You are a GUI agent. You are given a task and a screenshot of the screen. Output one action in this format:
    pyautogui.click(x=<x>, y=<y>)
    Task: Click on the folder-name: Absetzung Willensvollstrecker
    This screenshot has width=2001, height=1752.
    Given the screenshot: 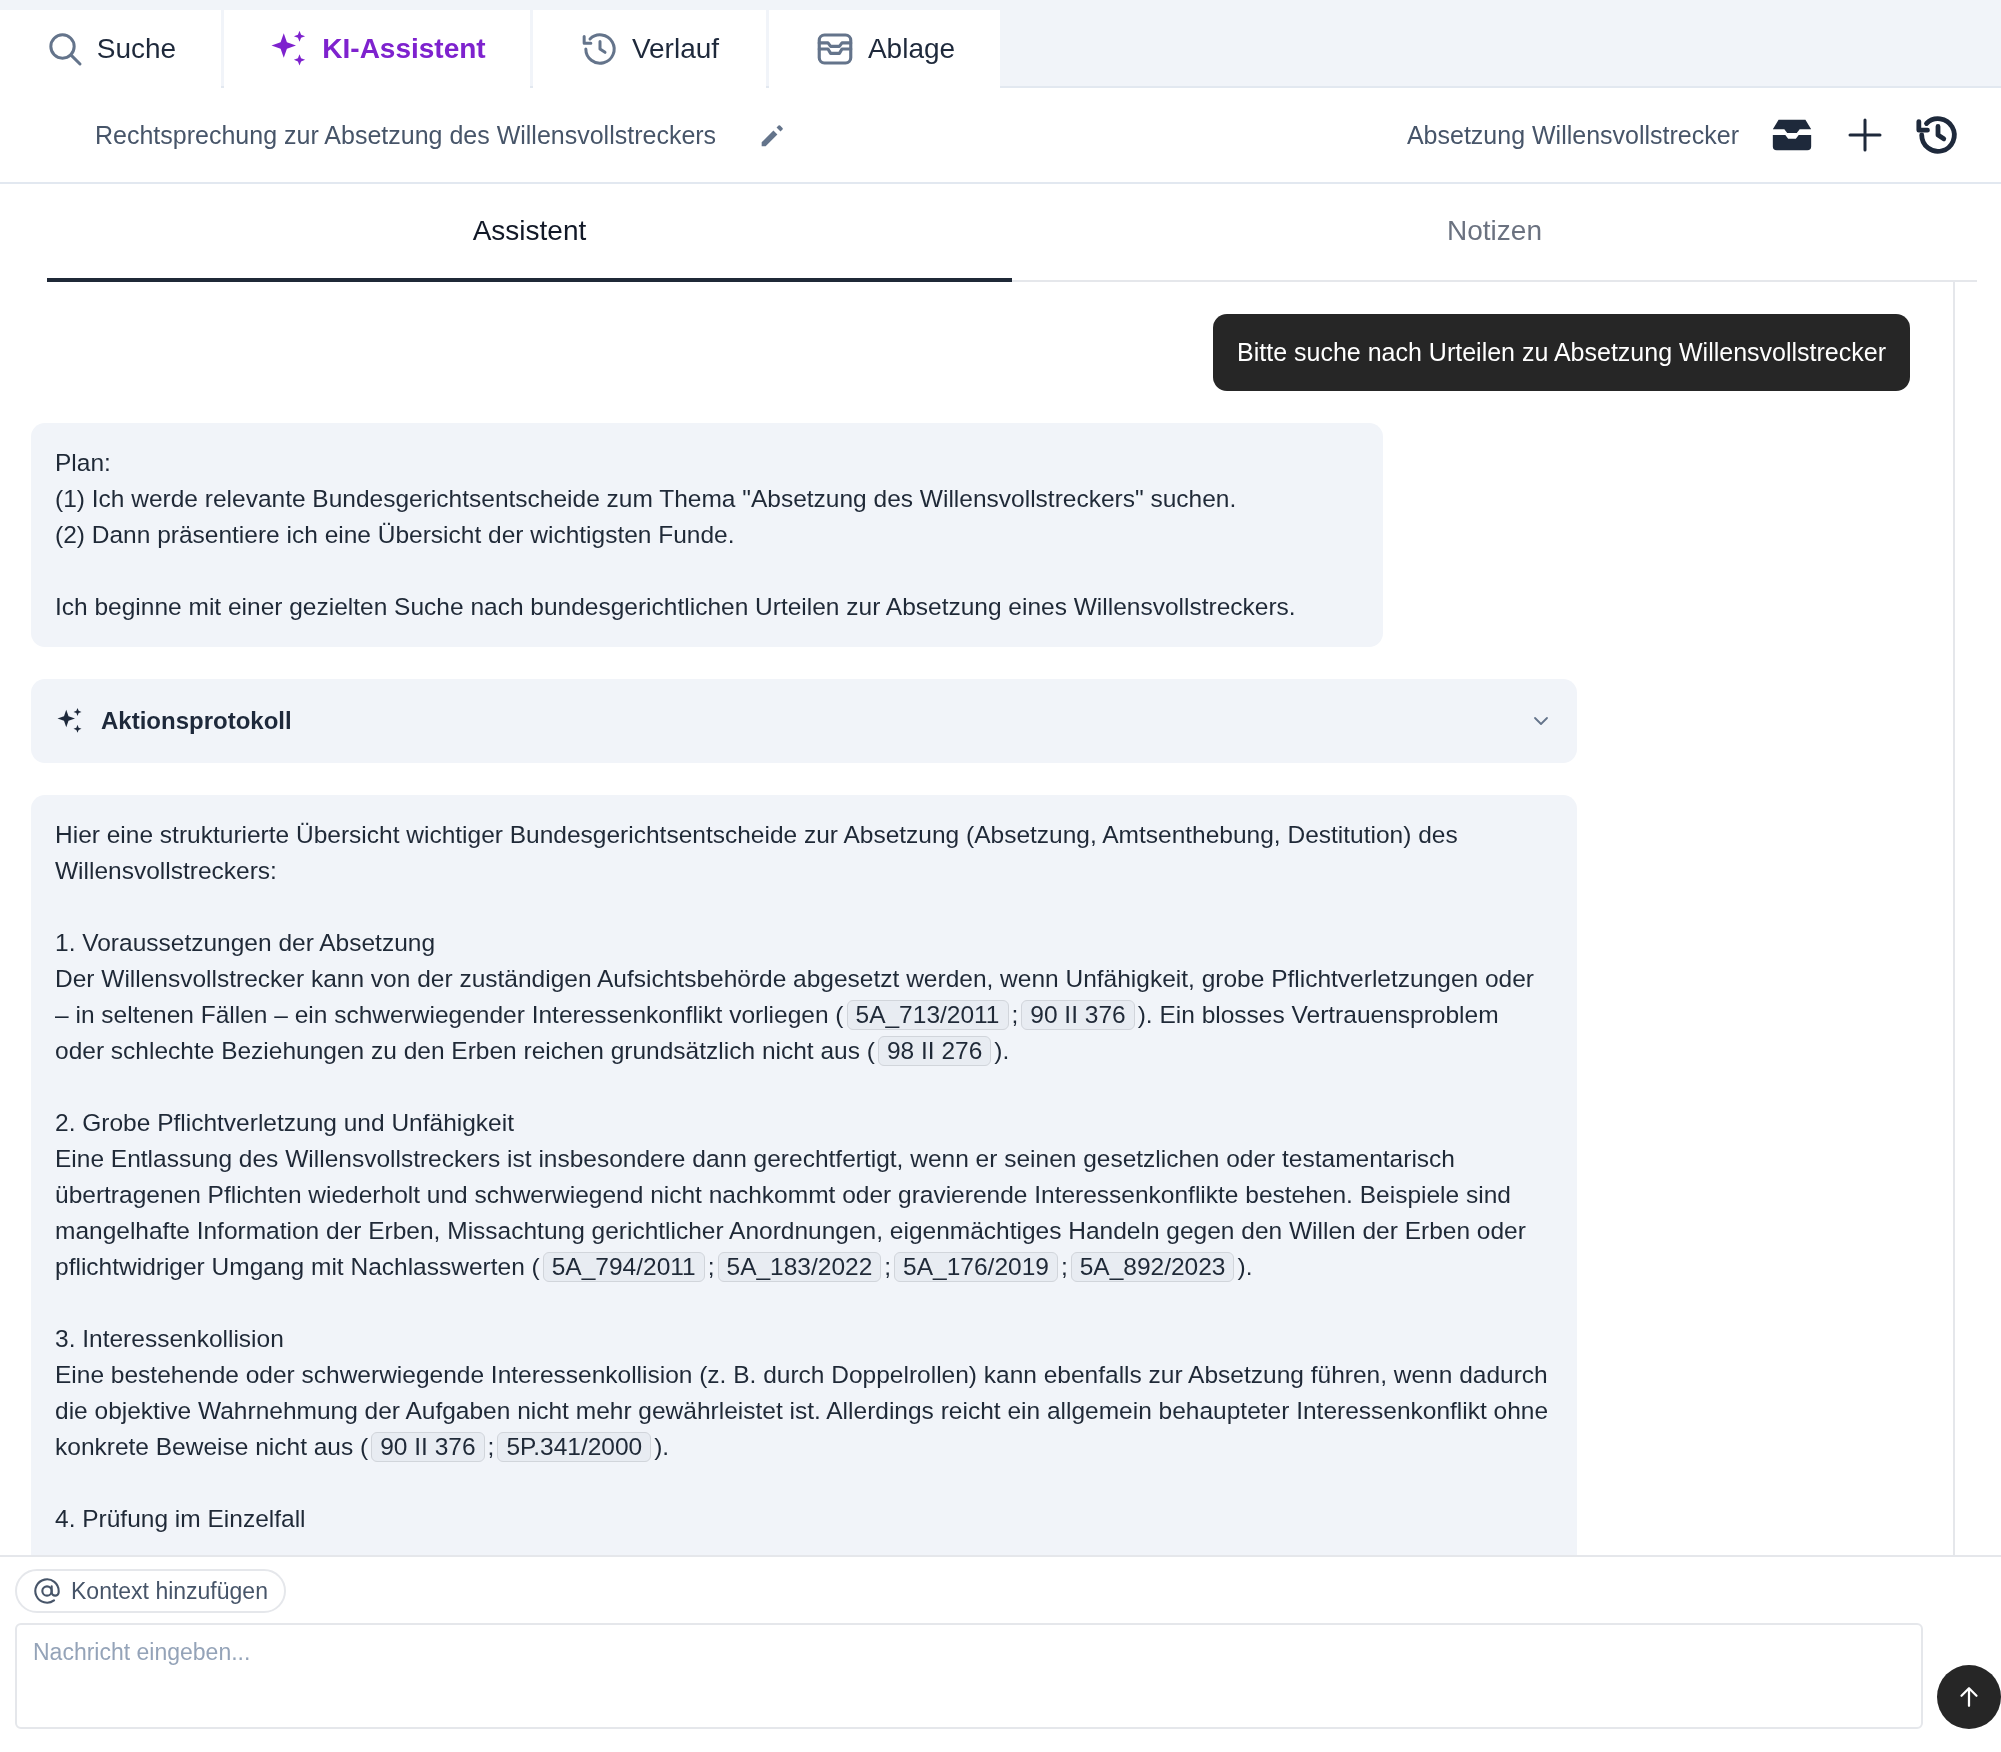 What is the action you would take?
    pyautogui.click(x=1572, y=135)
    